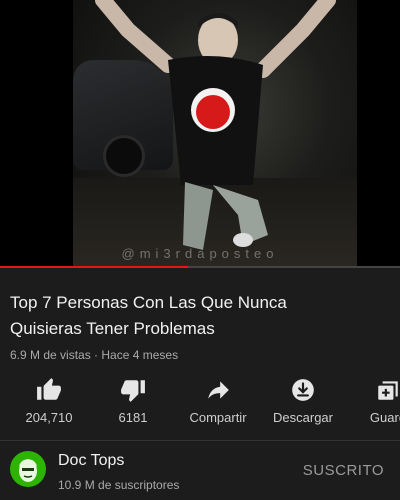  Describe the element at coordinates (200, 253) in the screenshot. I see `video-watermark: @mi3rdaposteo` at that location.